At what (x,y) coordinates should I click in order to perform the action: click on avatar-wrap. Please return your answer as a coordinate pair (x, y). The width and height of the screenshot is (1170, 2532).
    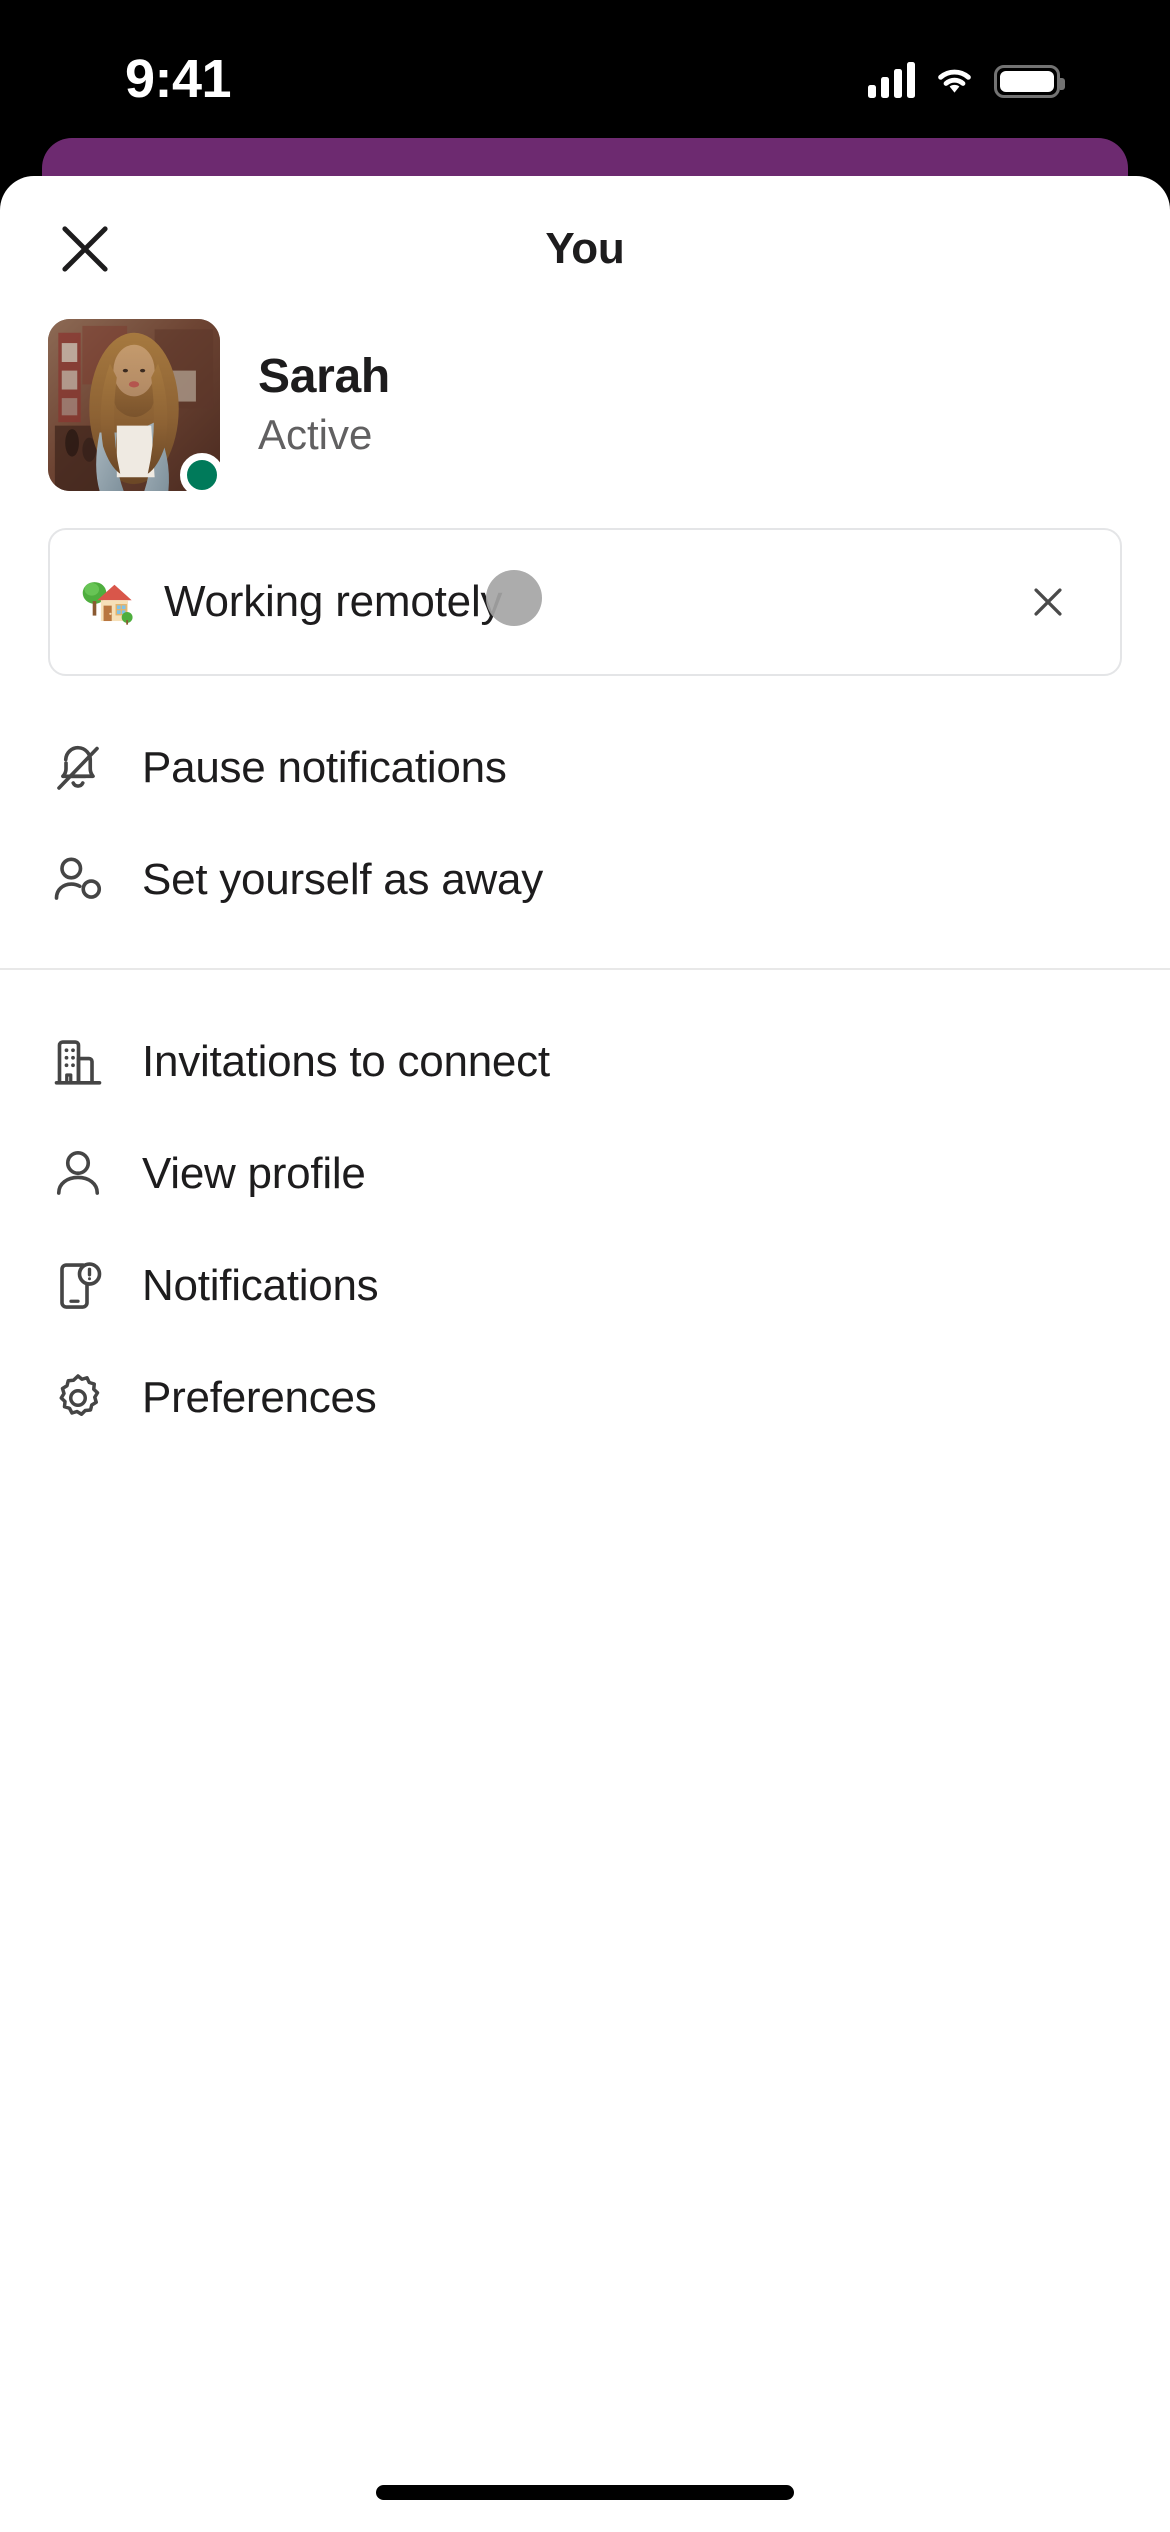
    Looking at the image, I should click on (136, 408).